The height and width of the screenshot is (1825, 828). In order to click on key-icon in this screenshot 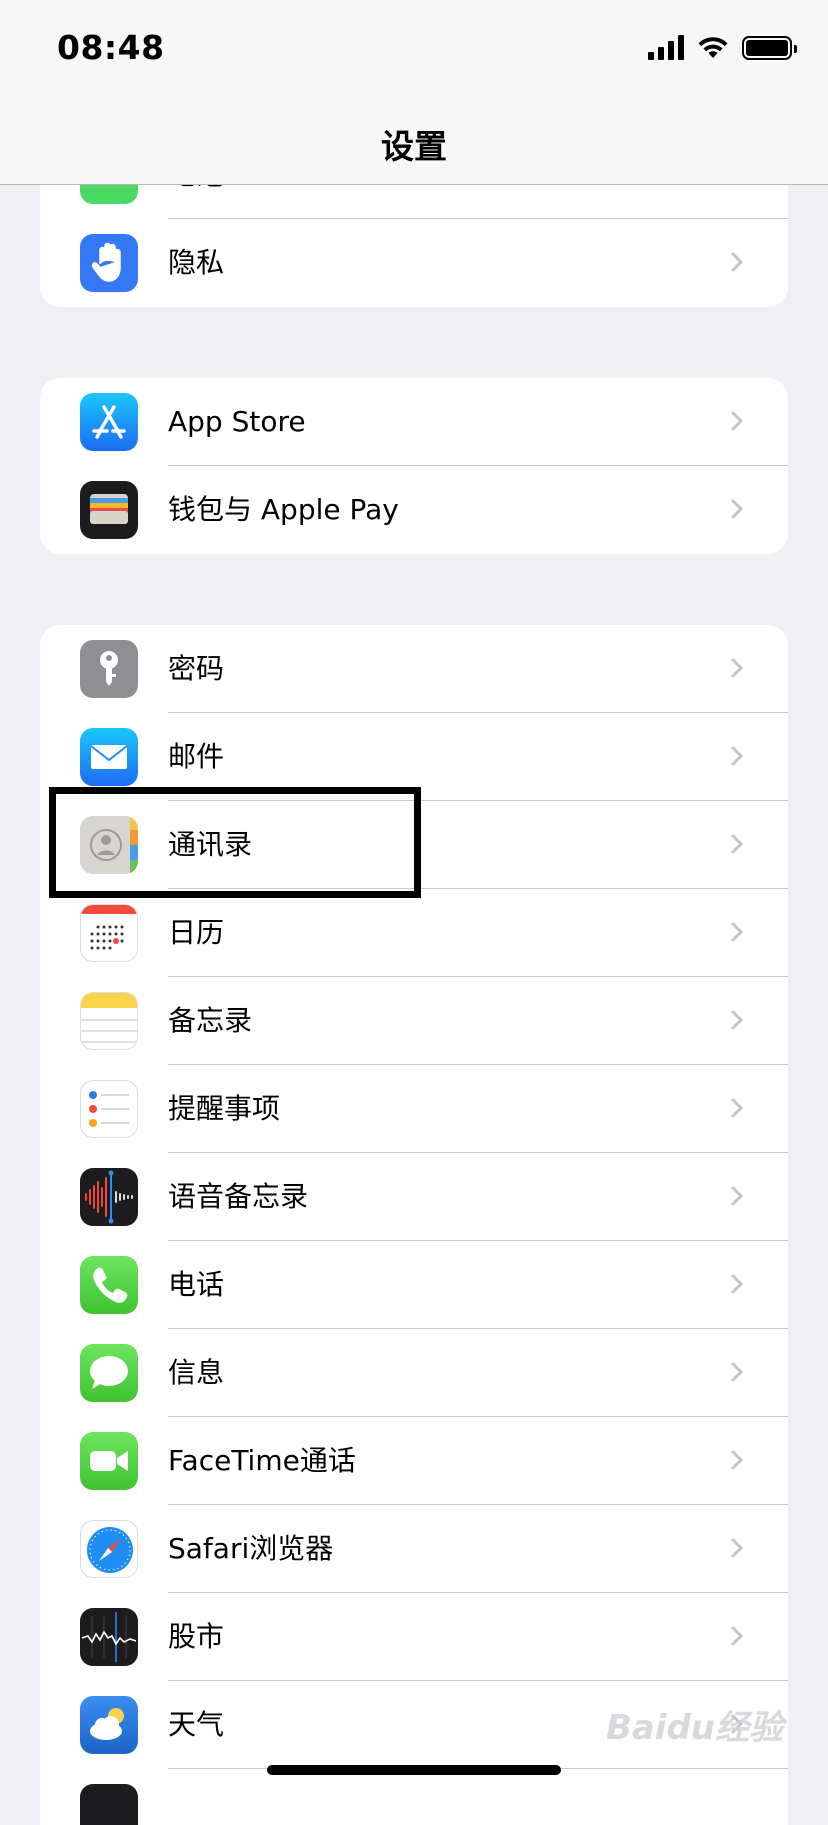, I will do `click(109, 669)`.